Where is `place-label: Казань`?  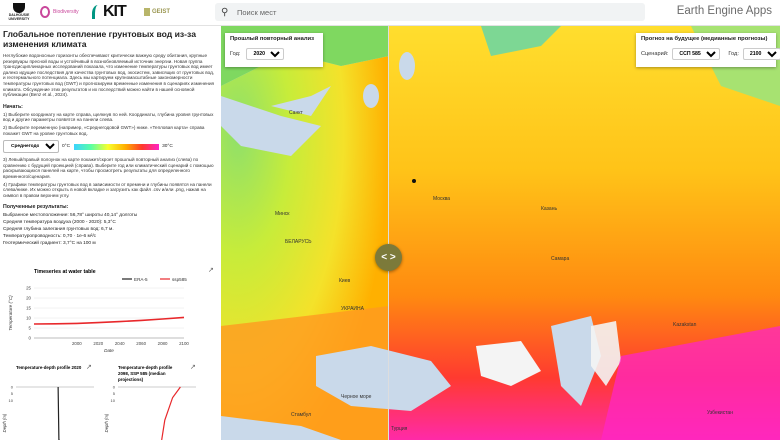 place-label: Казань is located at coordinates (549, 209).